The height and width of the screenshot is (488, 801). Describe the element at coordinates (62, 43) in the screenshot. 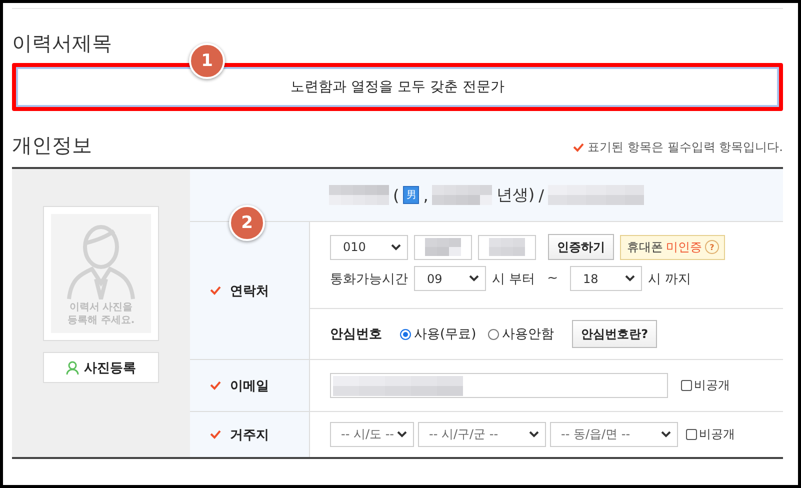

I see `section-heading: 이력서제목` at that location.